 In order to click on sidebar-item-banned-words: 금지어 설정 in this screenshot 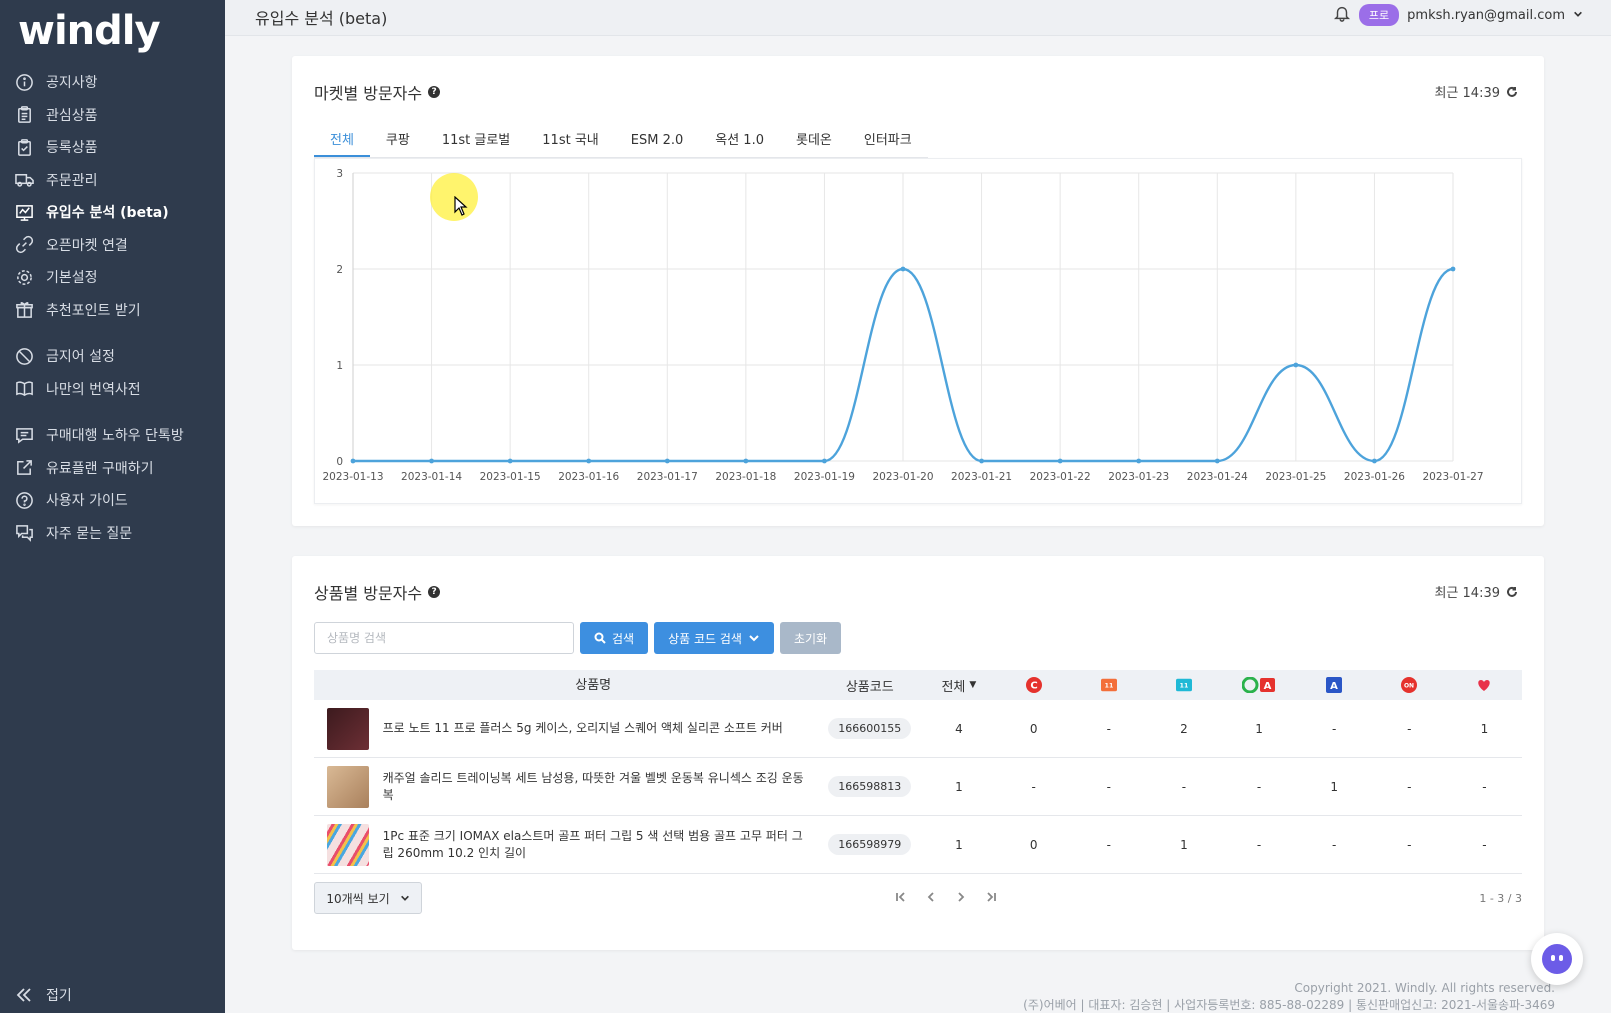, I will do `click(112, 356)`.